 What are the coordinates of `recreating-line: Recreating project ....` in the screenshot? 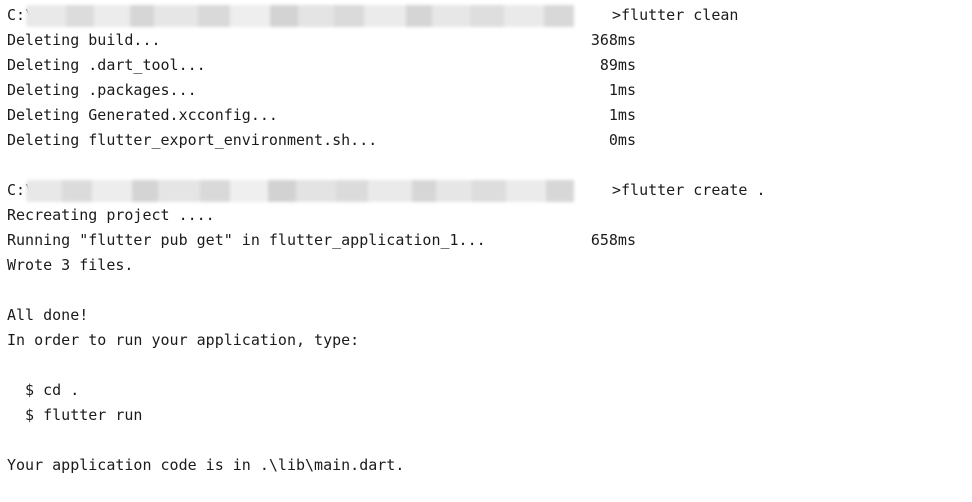 It's located at (111, 215).